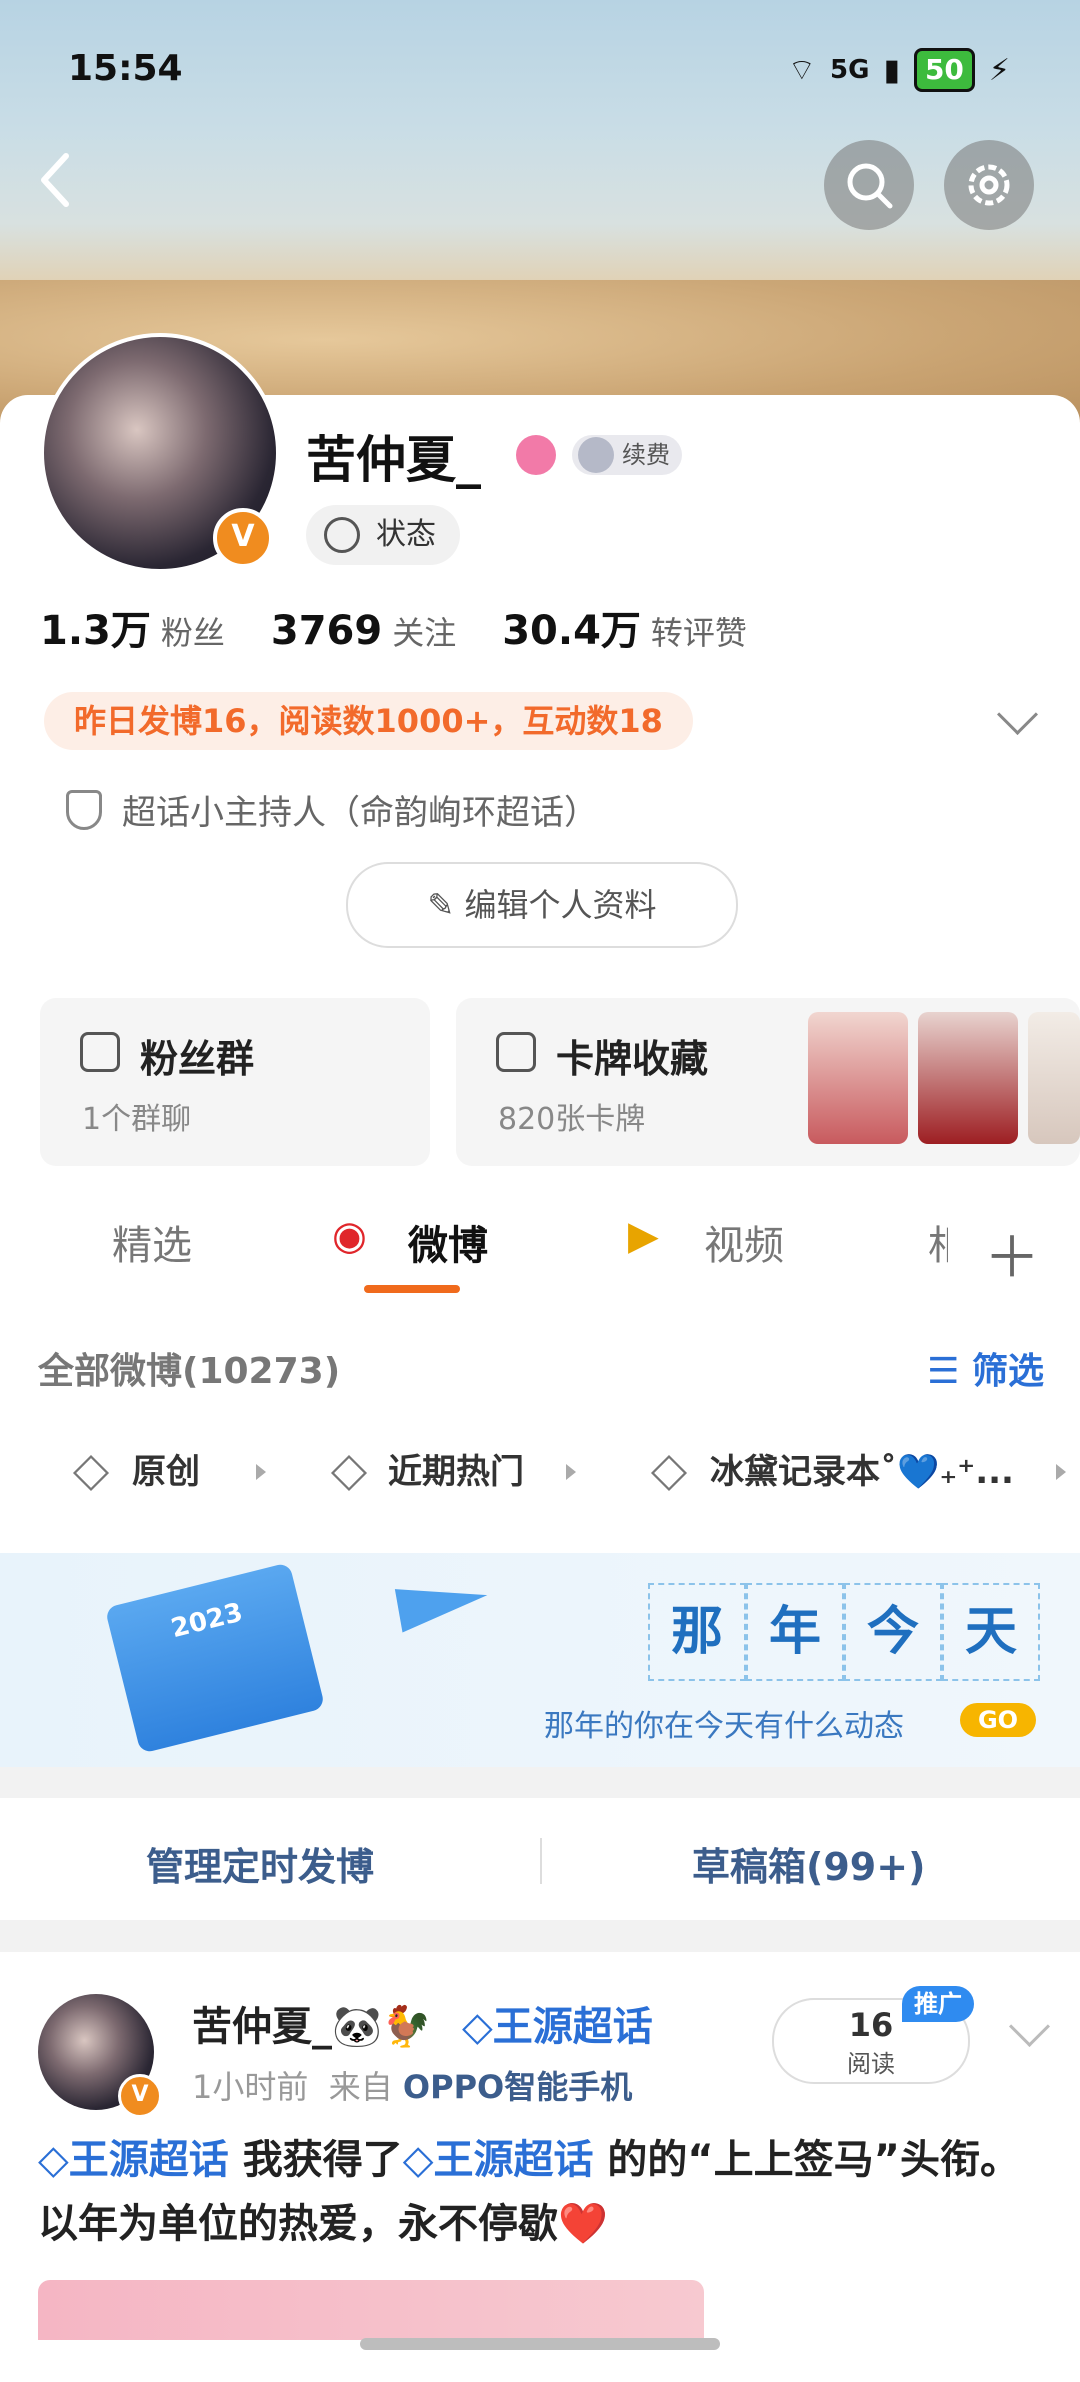  I want to click on calendar-icon: 2023, so click(215, 1658).